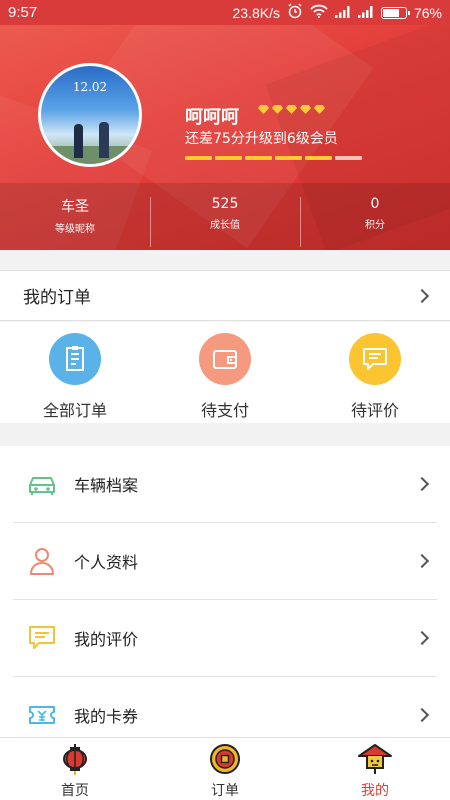  What do you see at coordinates (75, 229) in the screenshot?
I see `stat-label: 等级昵称` at bounding box center [75, 229].